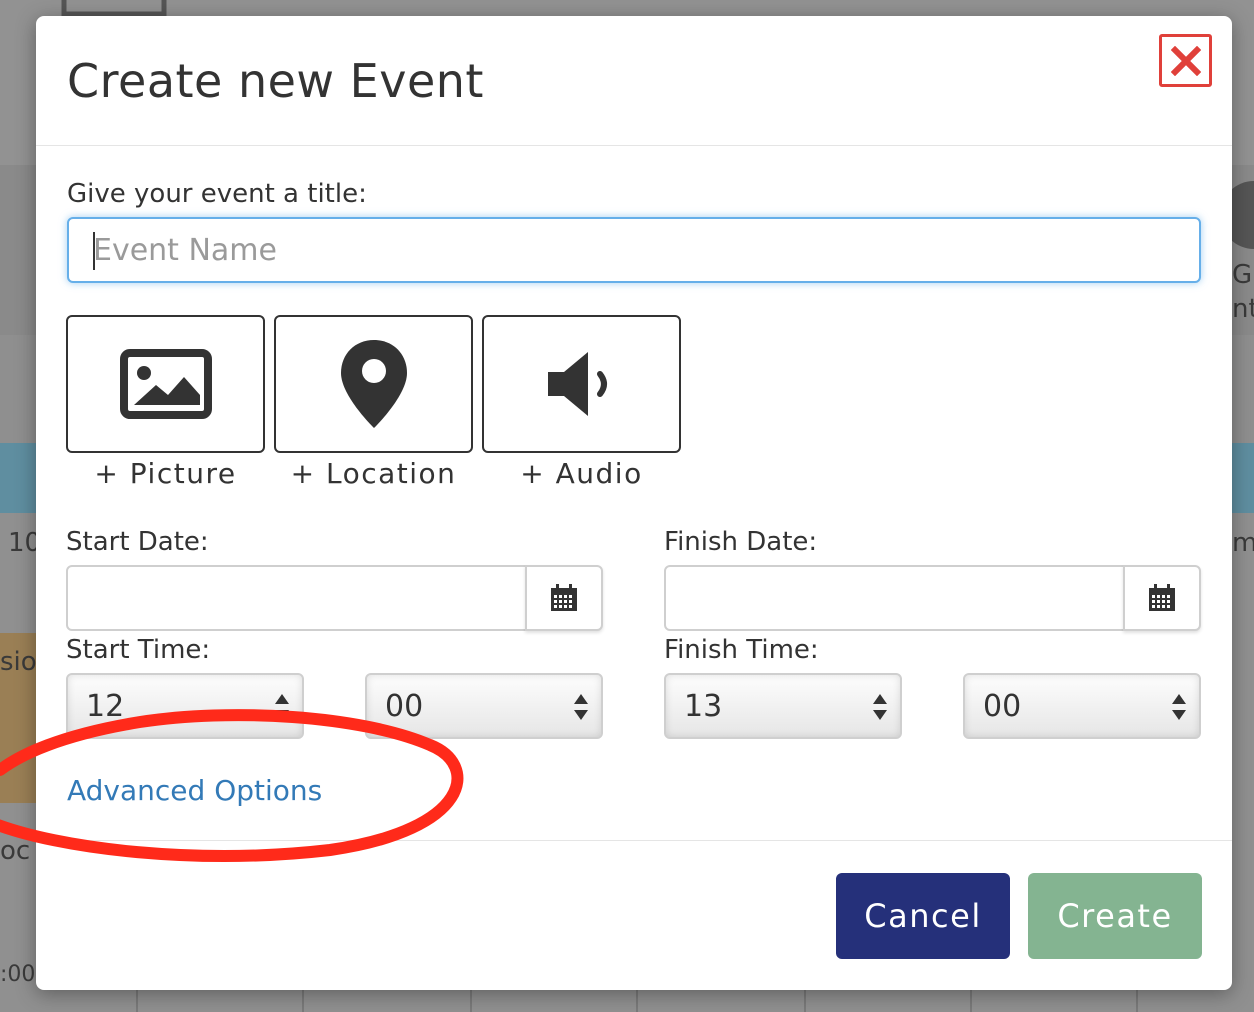 Image resolution: width=1254 pixels, height=1012 pixels. What do you see at coordinates (404, 706) in the screenshot?
I see `start-minute-value: 00` at bounding box center [404, 706].